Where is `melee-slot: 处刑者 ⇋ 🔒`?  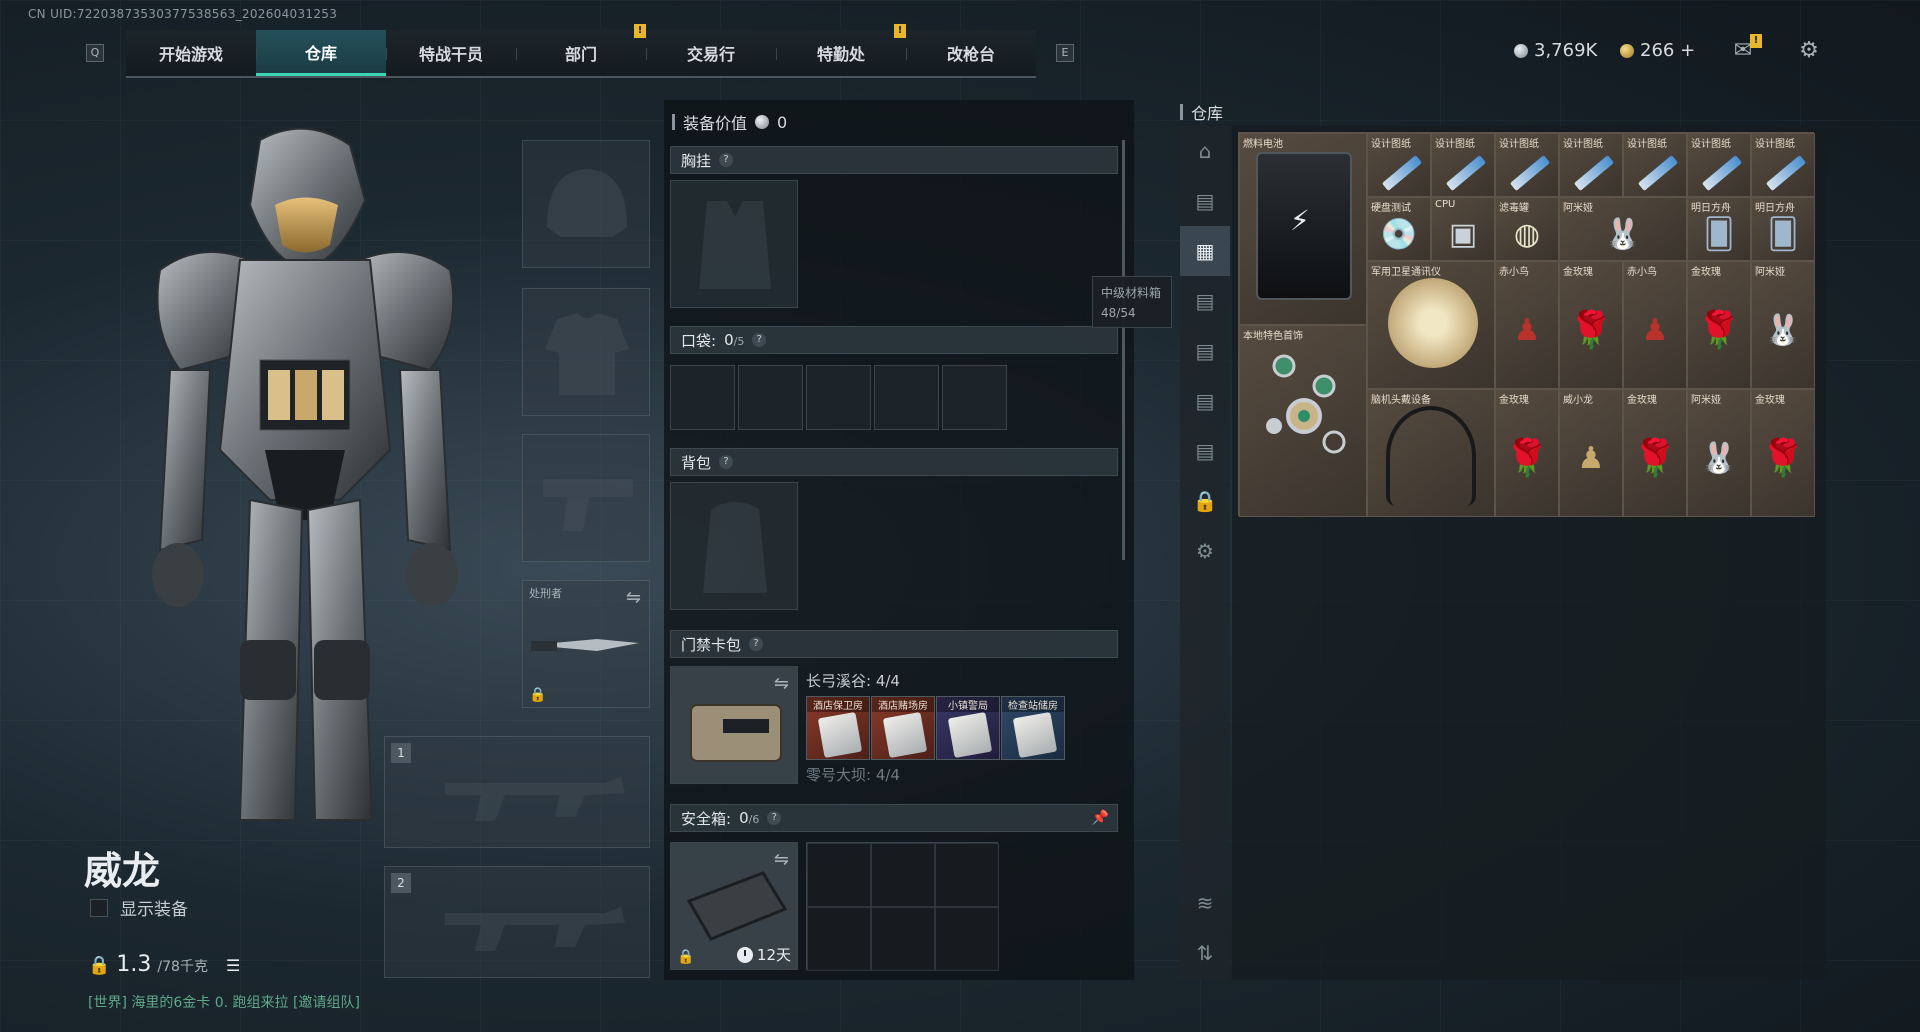
melee-slot: 处刑者 ⇋ 🔒 is located at coordinates (586, 644).